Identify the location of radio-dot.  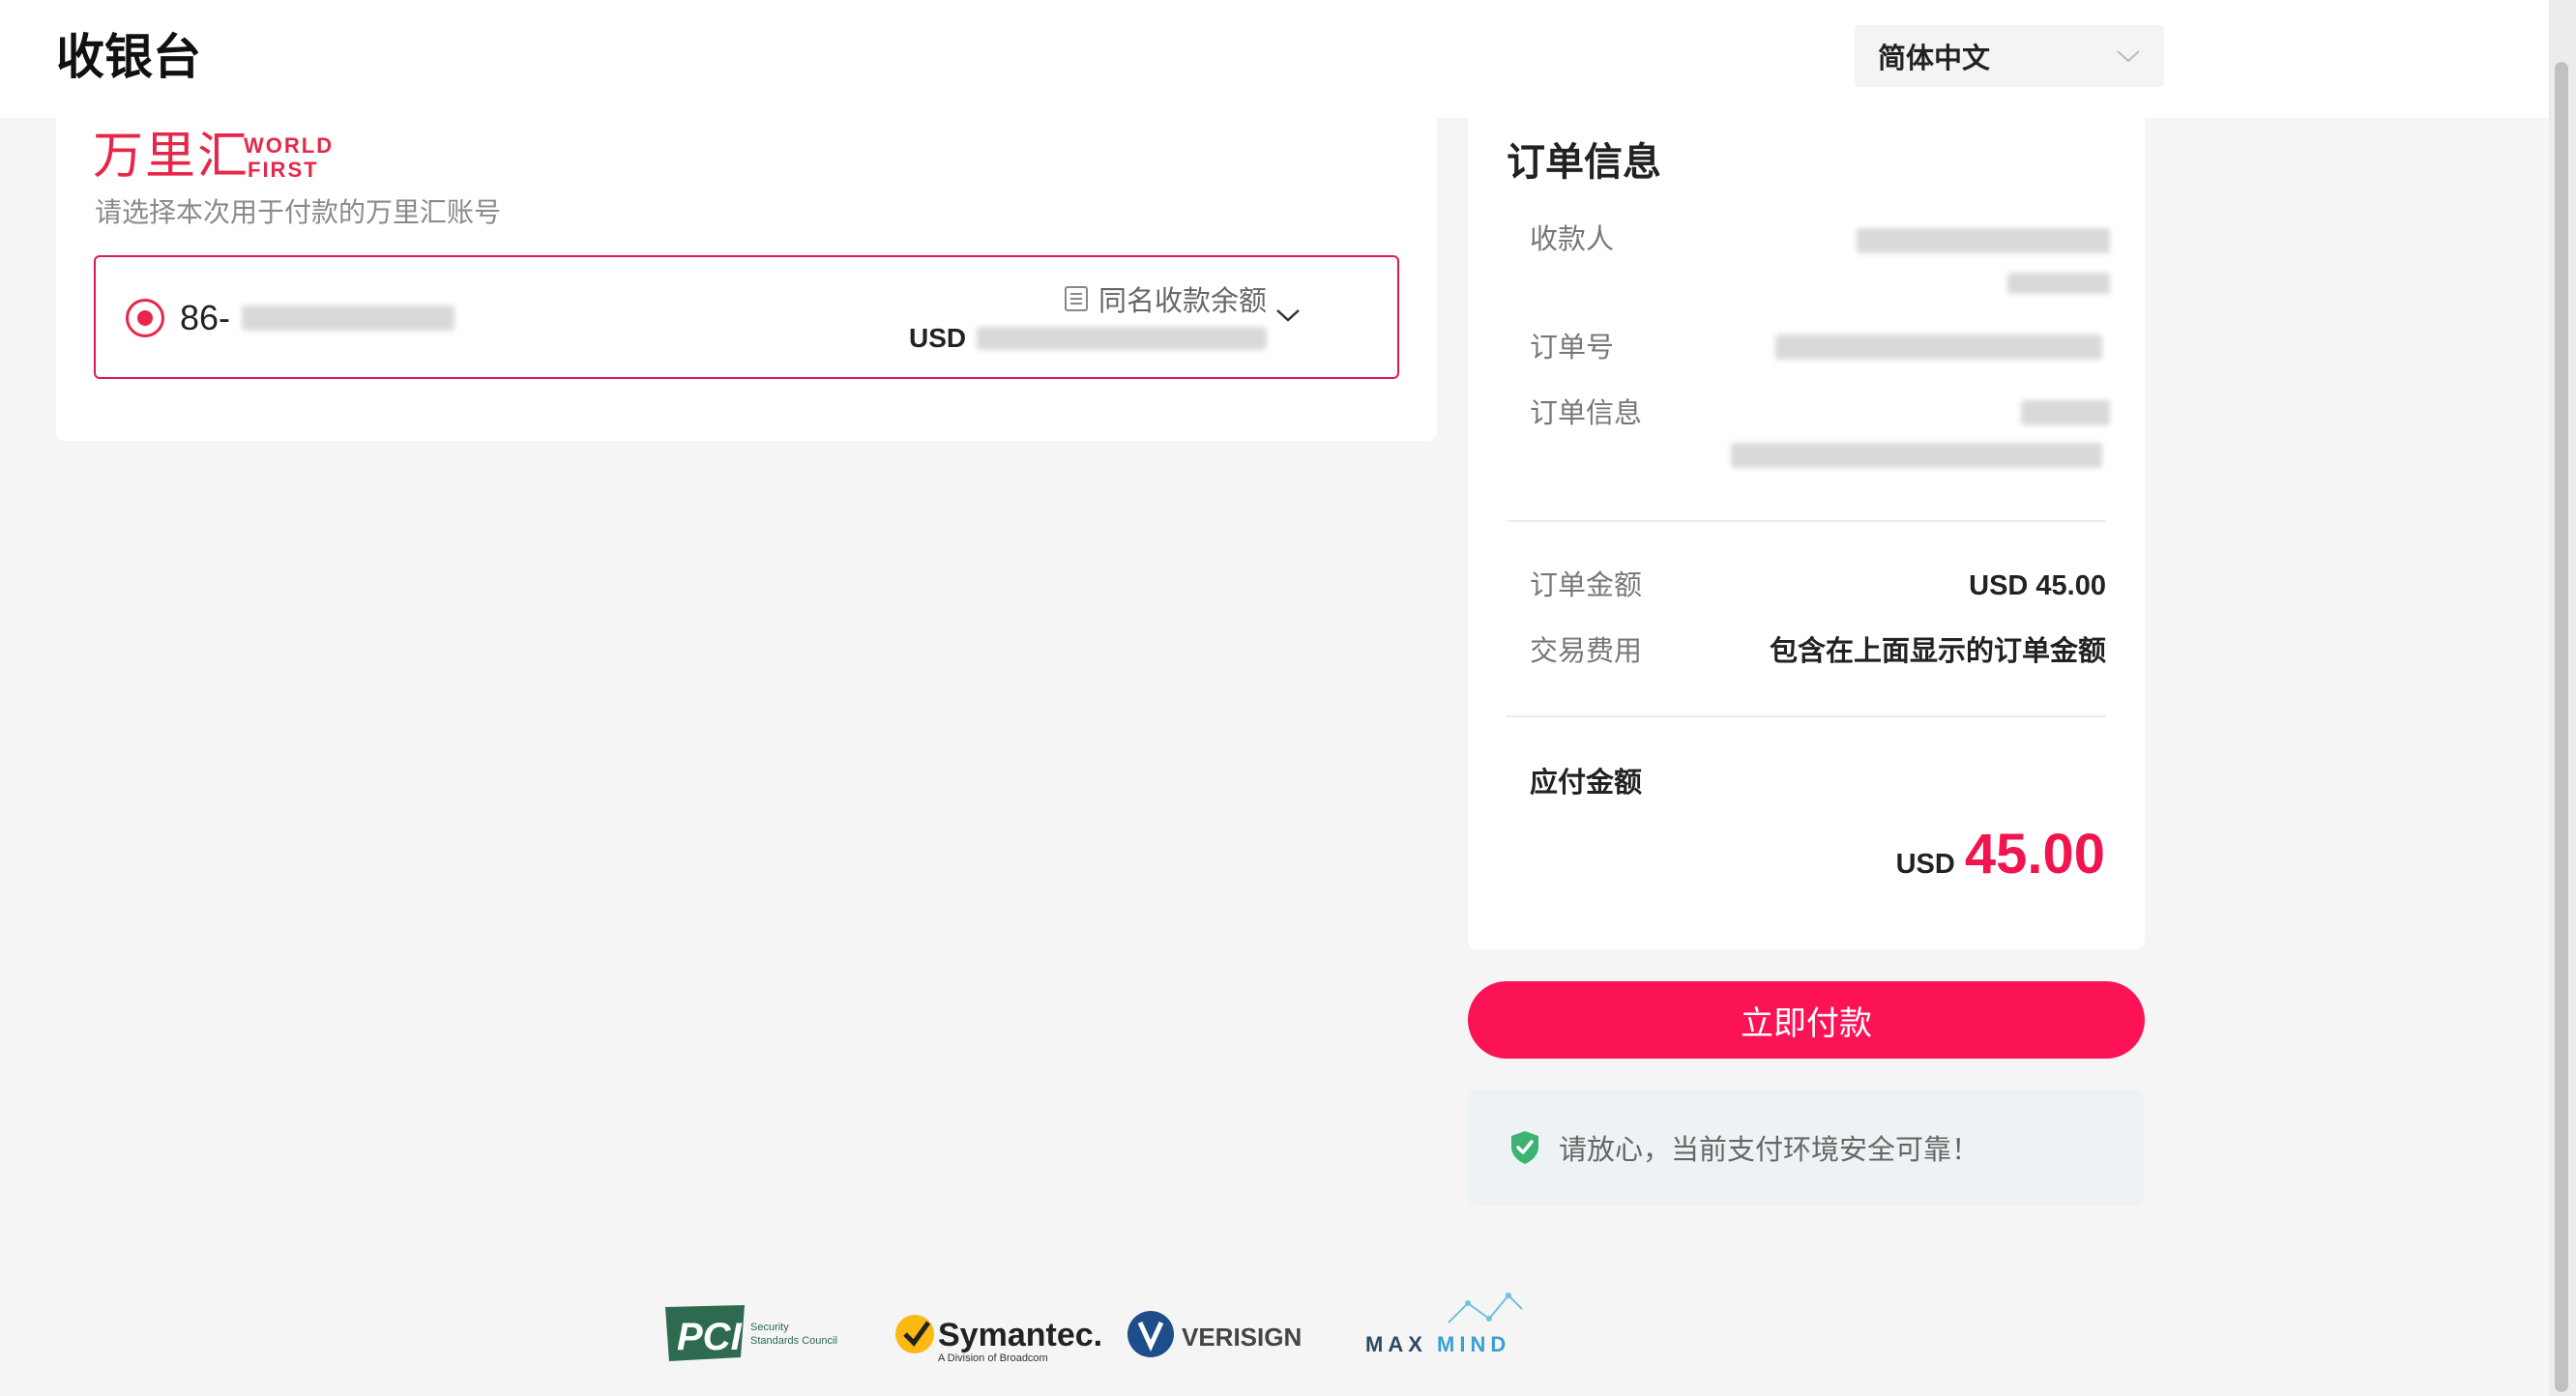
(145, 318).